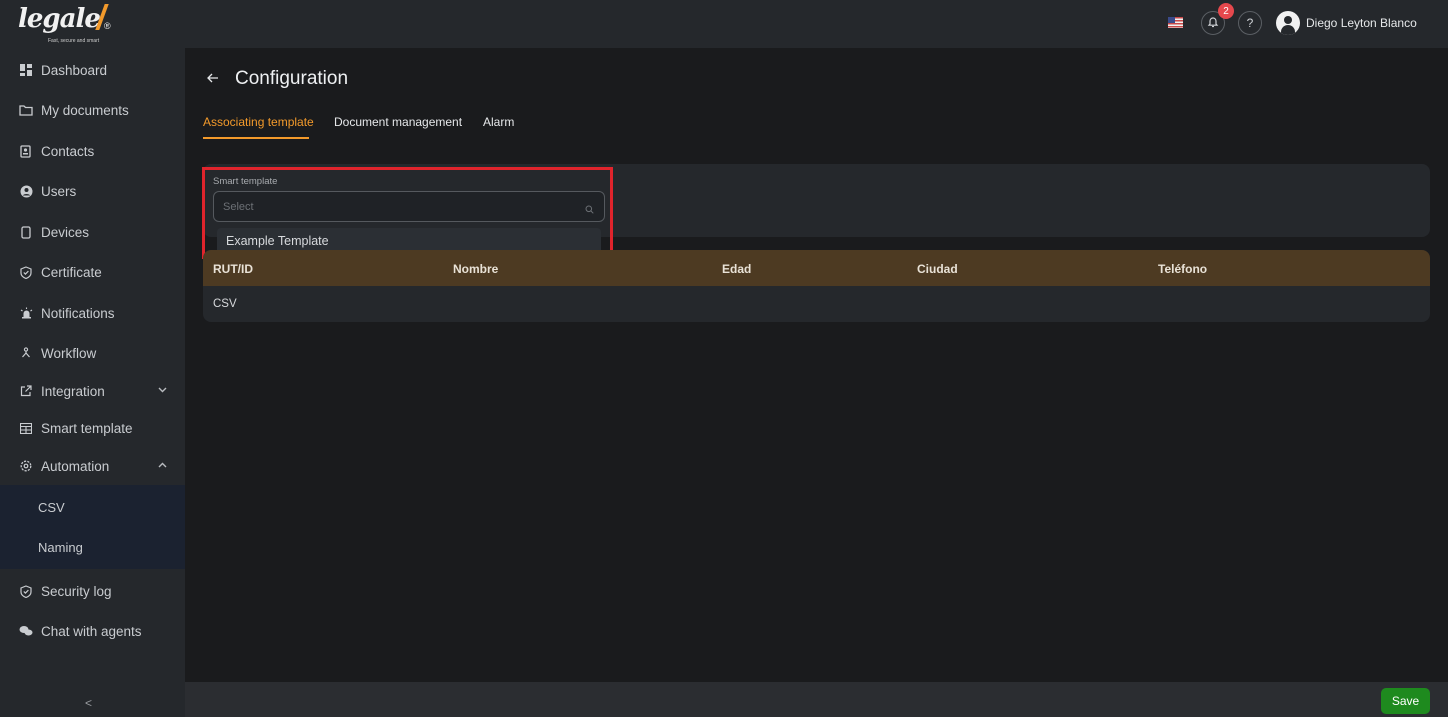 Image resolution: width=1448 pixels, height=717 pixels. What do you see at coordinates (26, 151) in the screenshot?
I see `contacts-icon` at bounding box center [26, 151].